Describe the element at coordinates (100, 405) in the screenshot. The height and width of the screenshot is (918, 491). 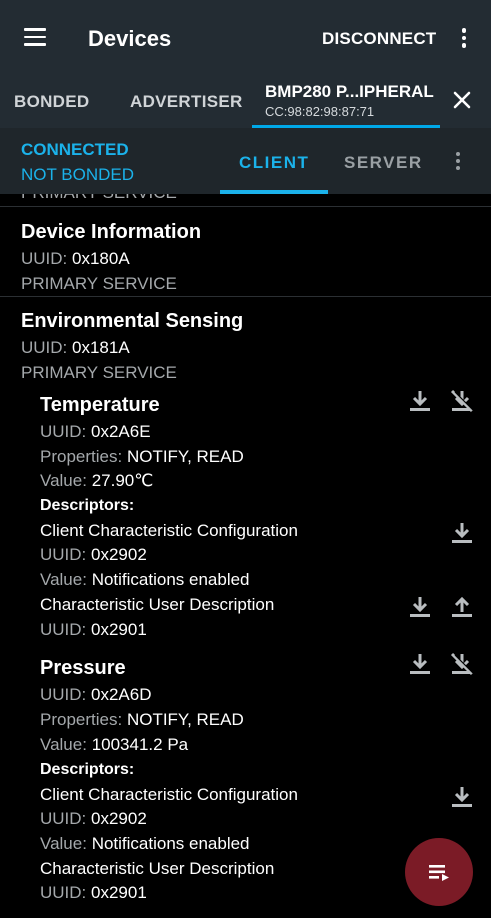
I see `characteristic-name: Temperature` at that location.